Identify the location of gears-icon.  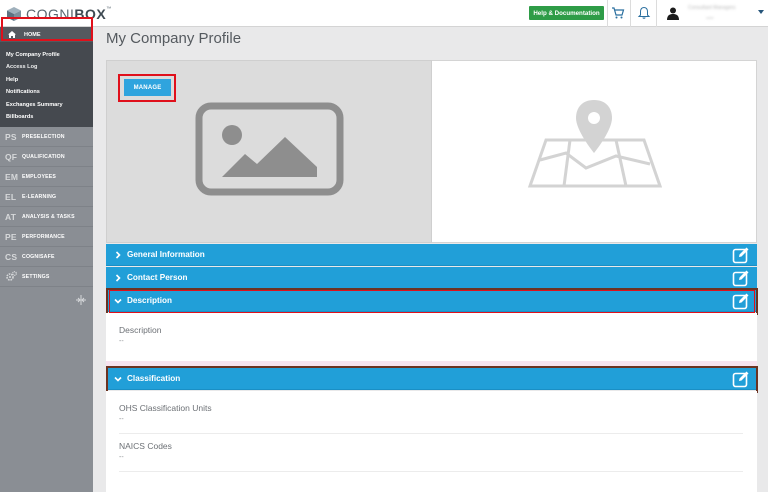
(11, 275).